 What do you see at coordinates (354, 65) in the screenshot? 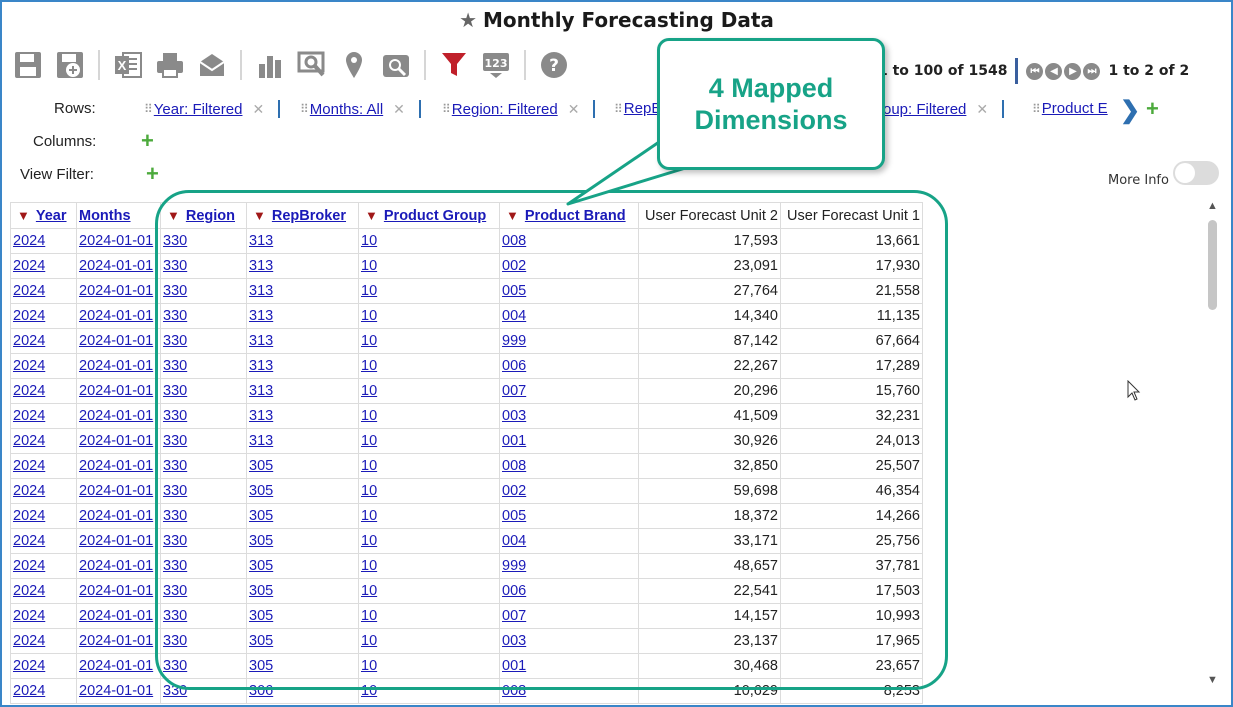
I see `map-pin-icon` at bounding box center [354, 65].